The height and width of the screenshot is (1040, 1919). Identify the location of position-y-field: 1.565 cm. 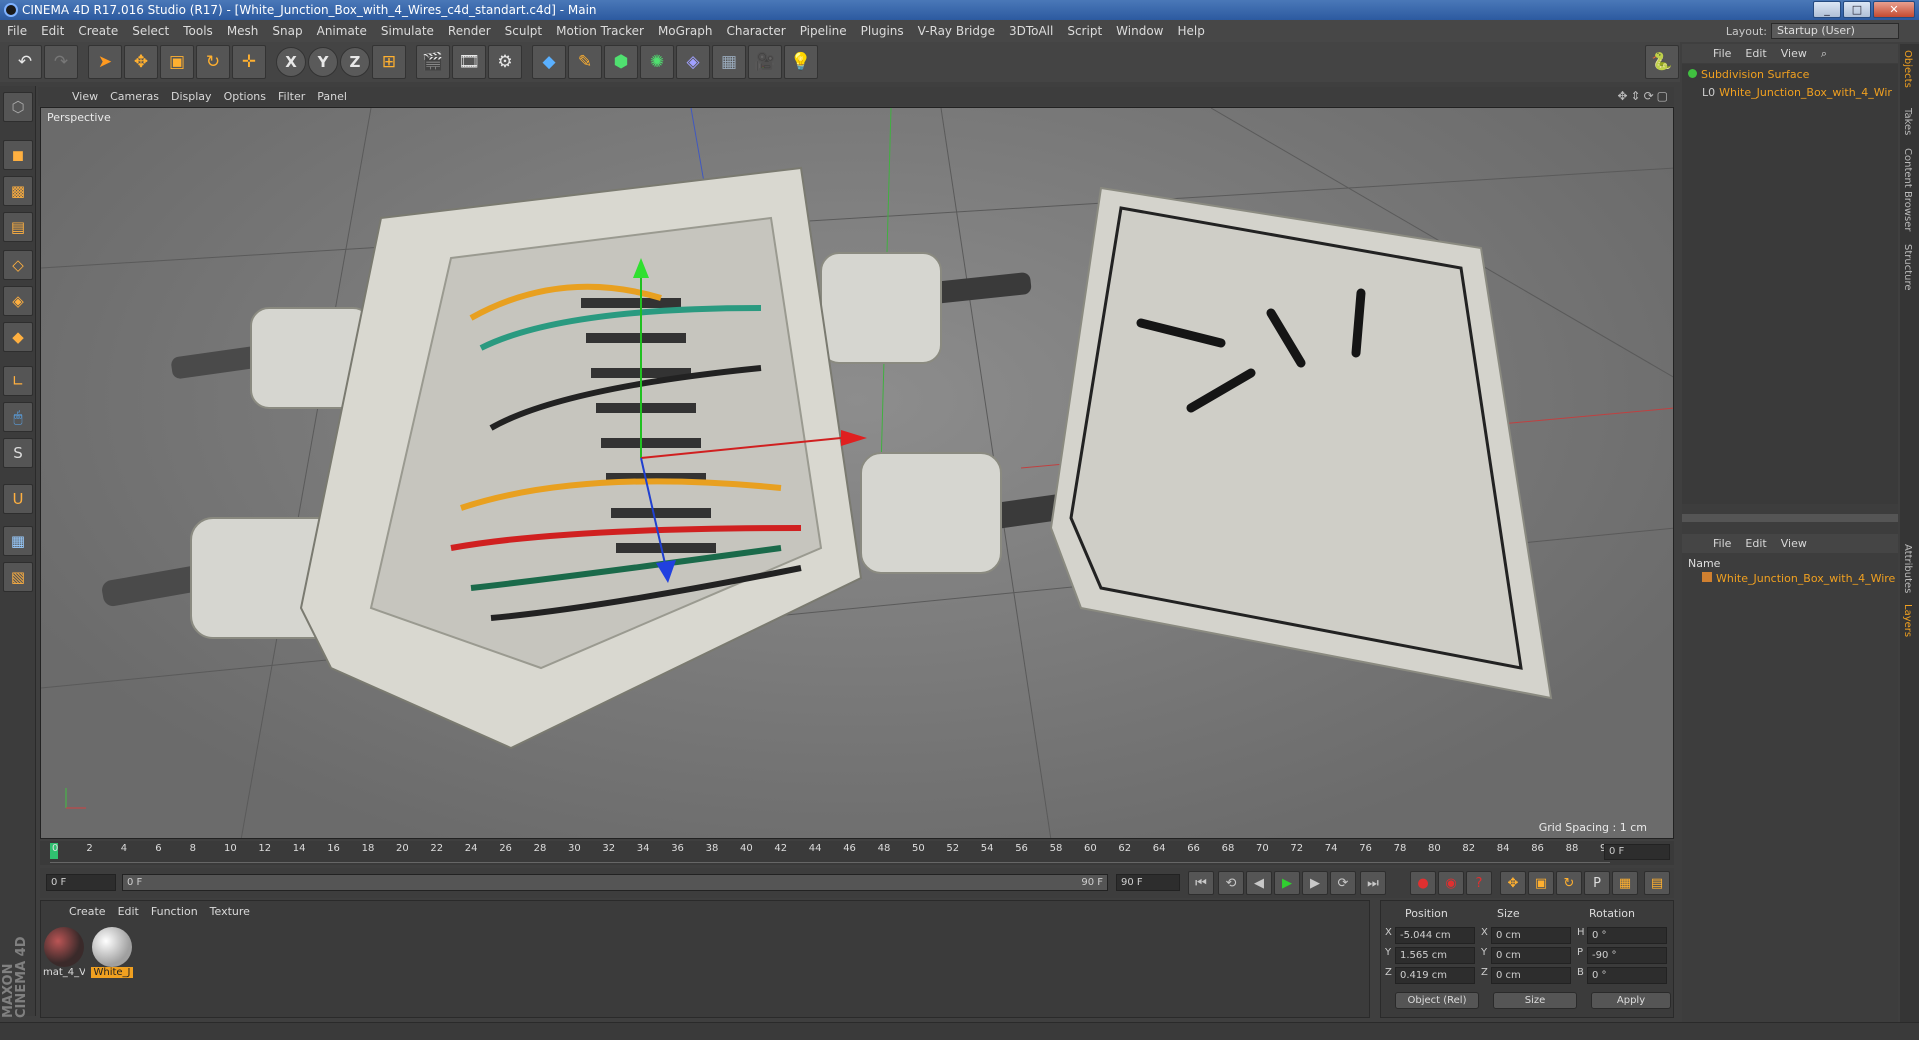
(1435, 955).